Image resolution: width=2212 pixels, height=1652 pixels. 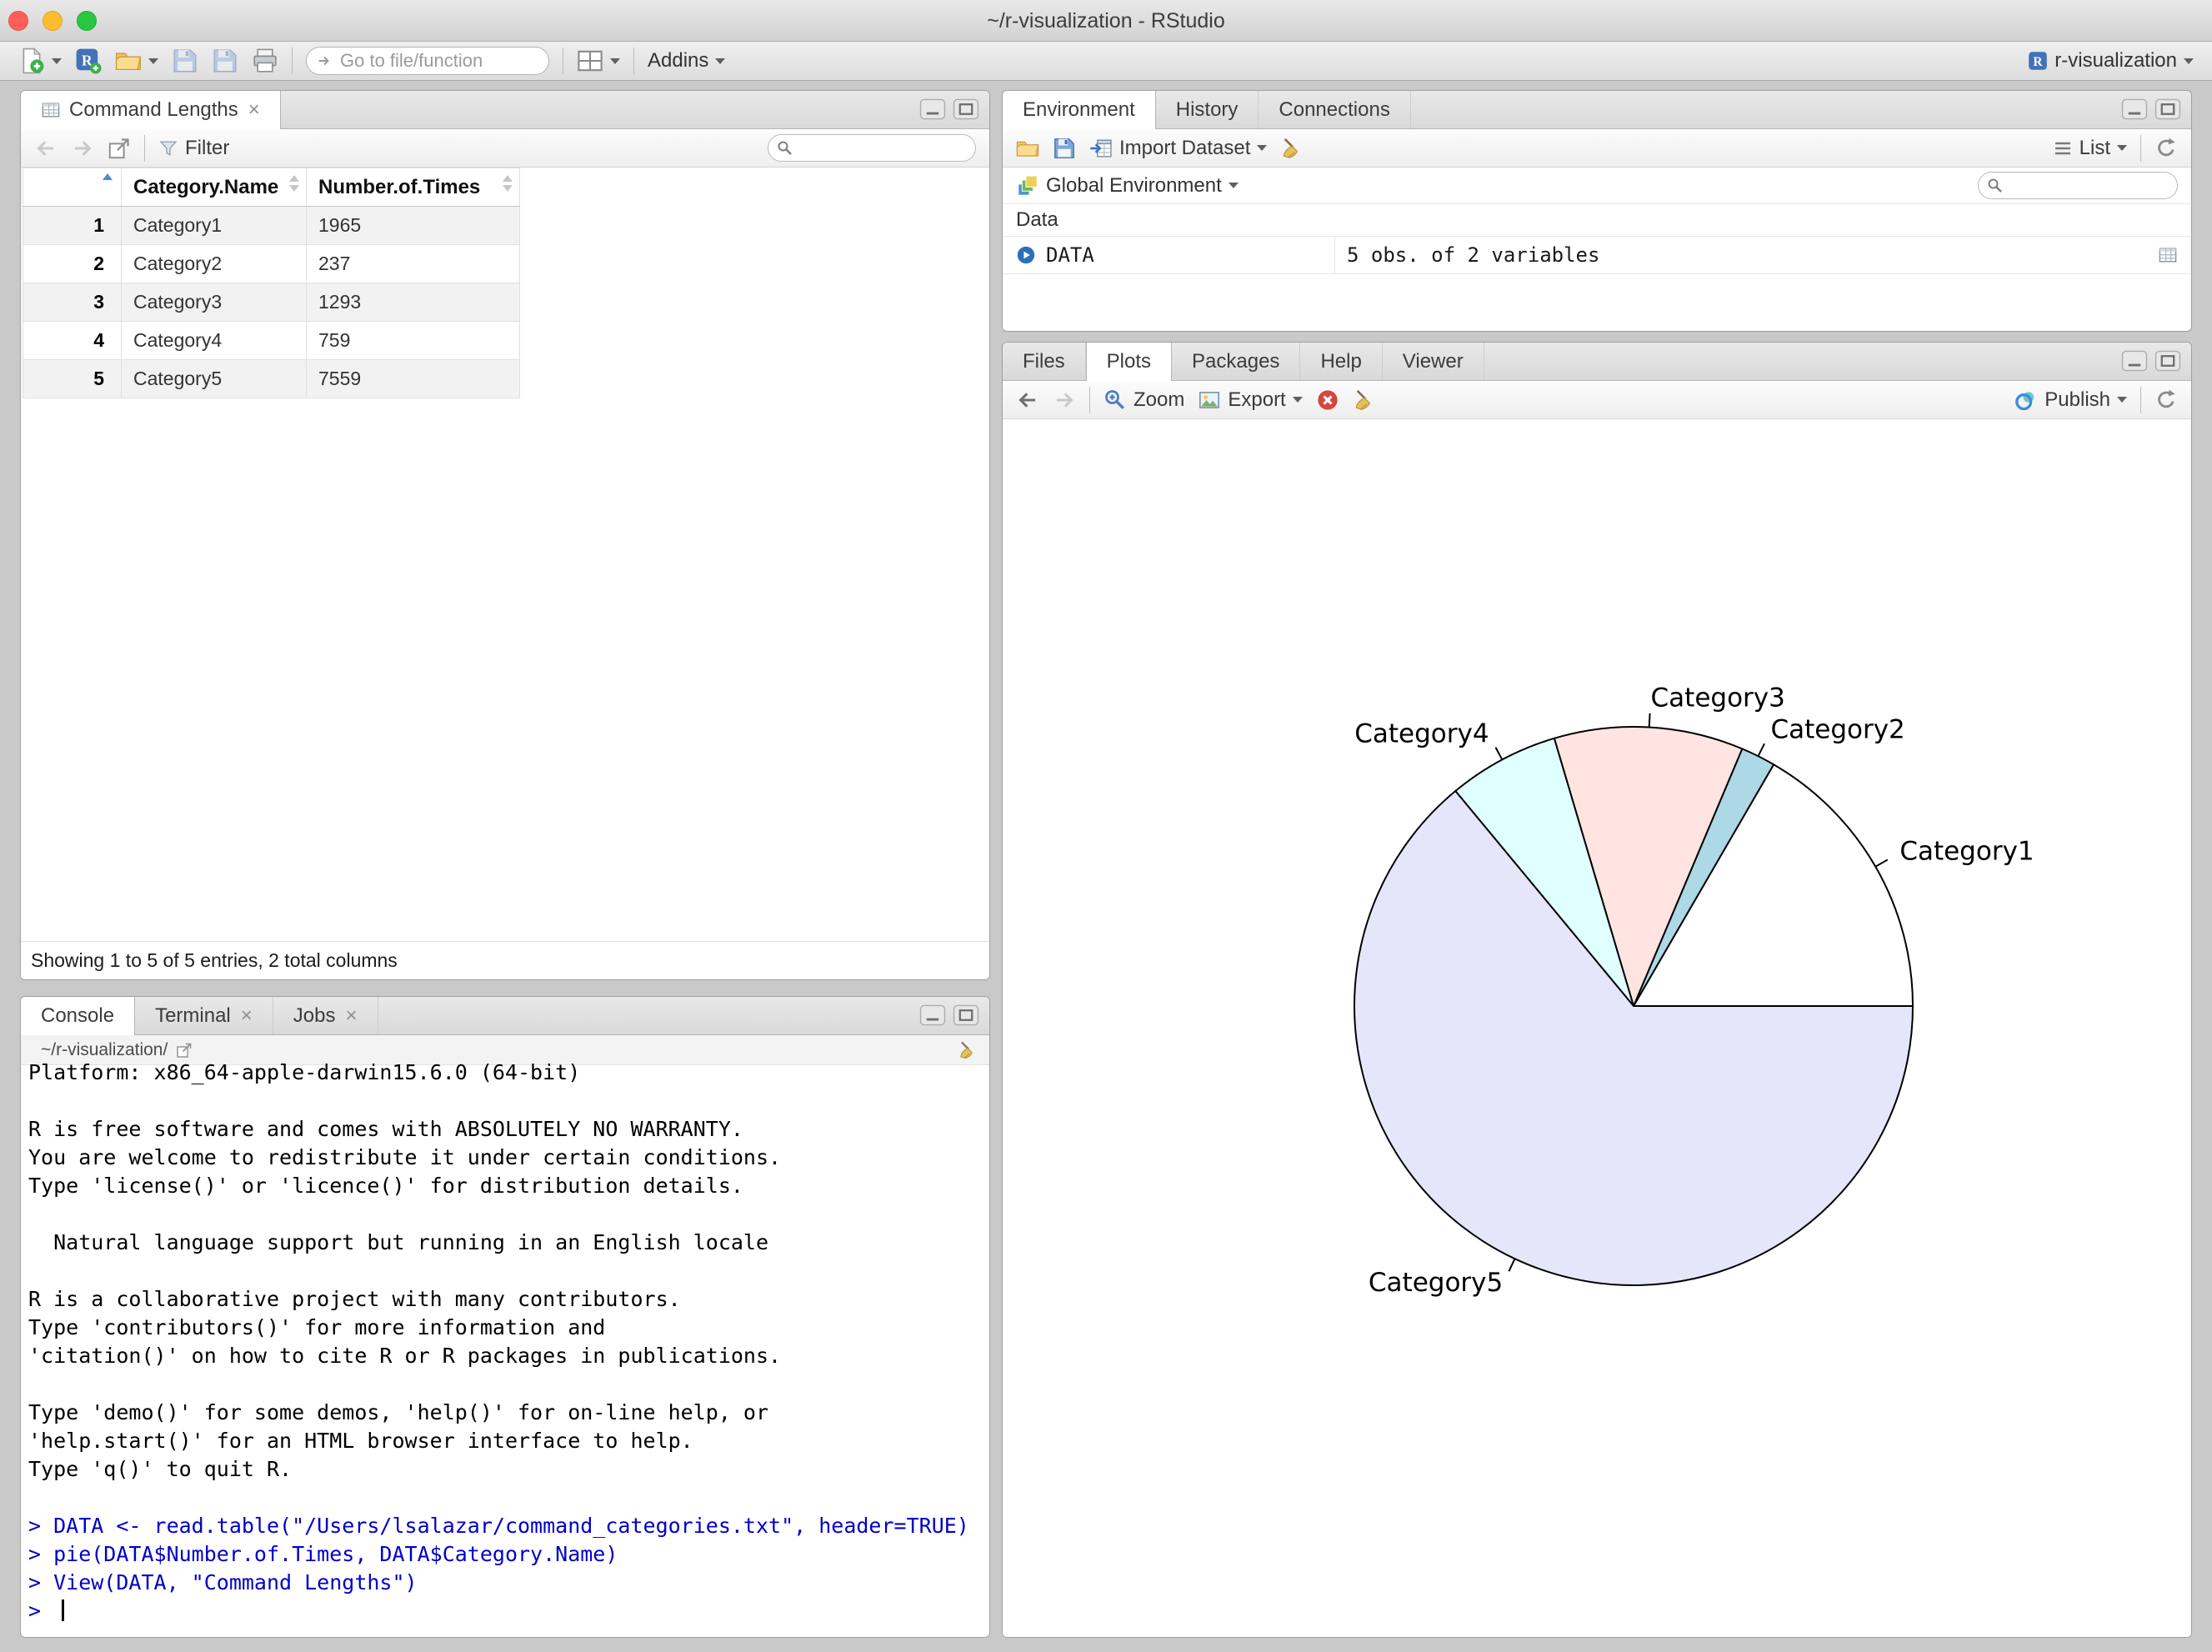 What do you see at coordinates (46, 148) in the screenshot?
I see `viewer-back-button` at bounding box center [46, 148].